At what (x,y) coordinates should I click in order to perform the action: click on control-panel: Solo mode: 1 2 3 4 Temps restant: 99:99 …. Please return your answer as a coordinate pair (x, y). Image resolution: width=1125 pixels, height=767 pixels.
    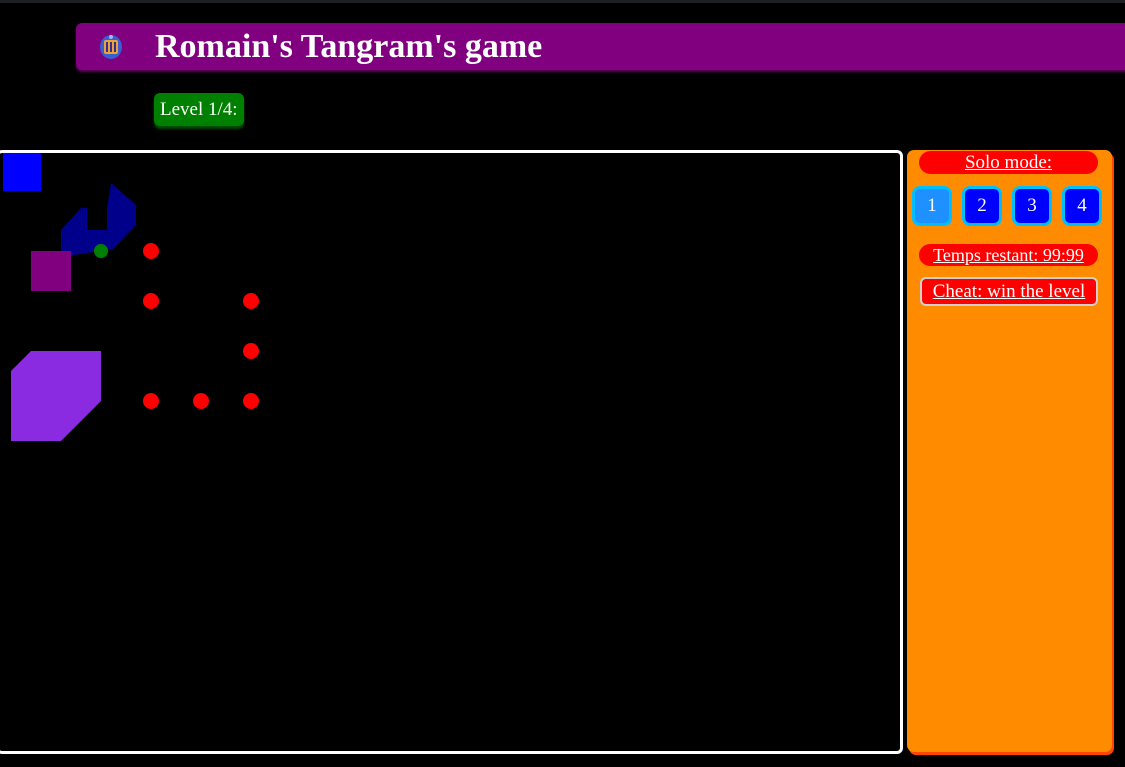
    Looking at the image, I should click on (1009, 451).